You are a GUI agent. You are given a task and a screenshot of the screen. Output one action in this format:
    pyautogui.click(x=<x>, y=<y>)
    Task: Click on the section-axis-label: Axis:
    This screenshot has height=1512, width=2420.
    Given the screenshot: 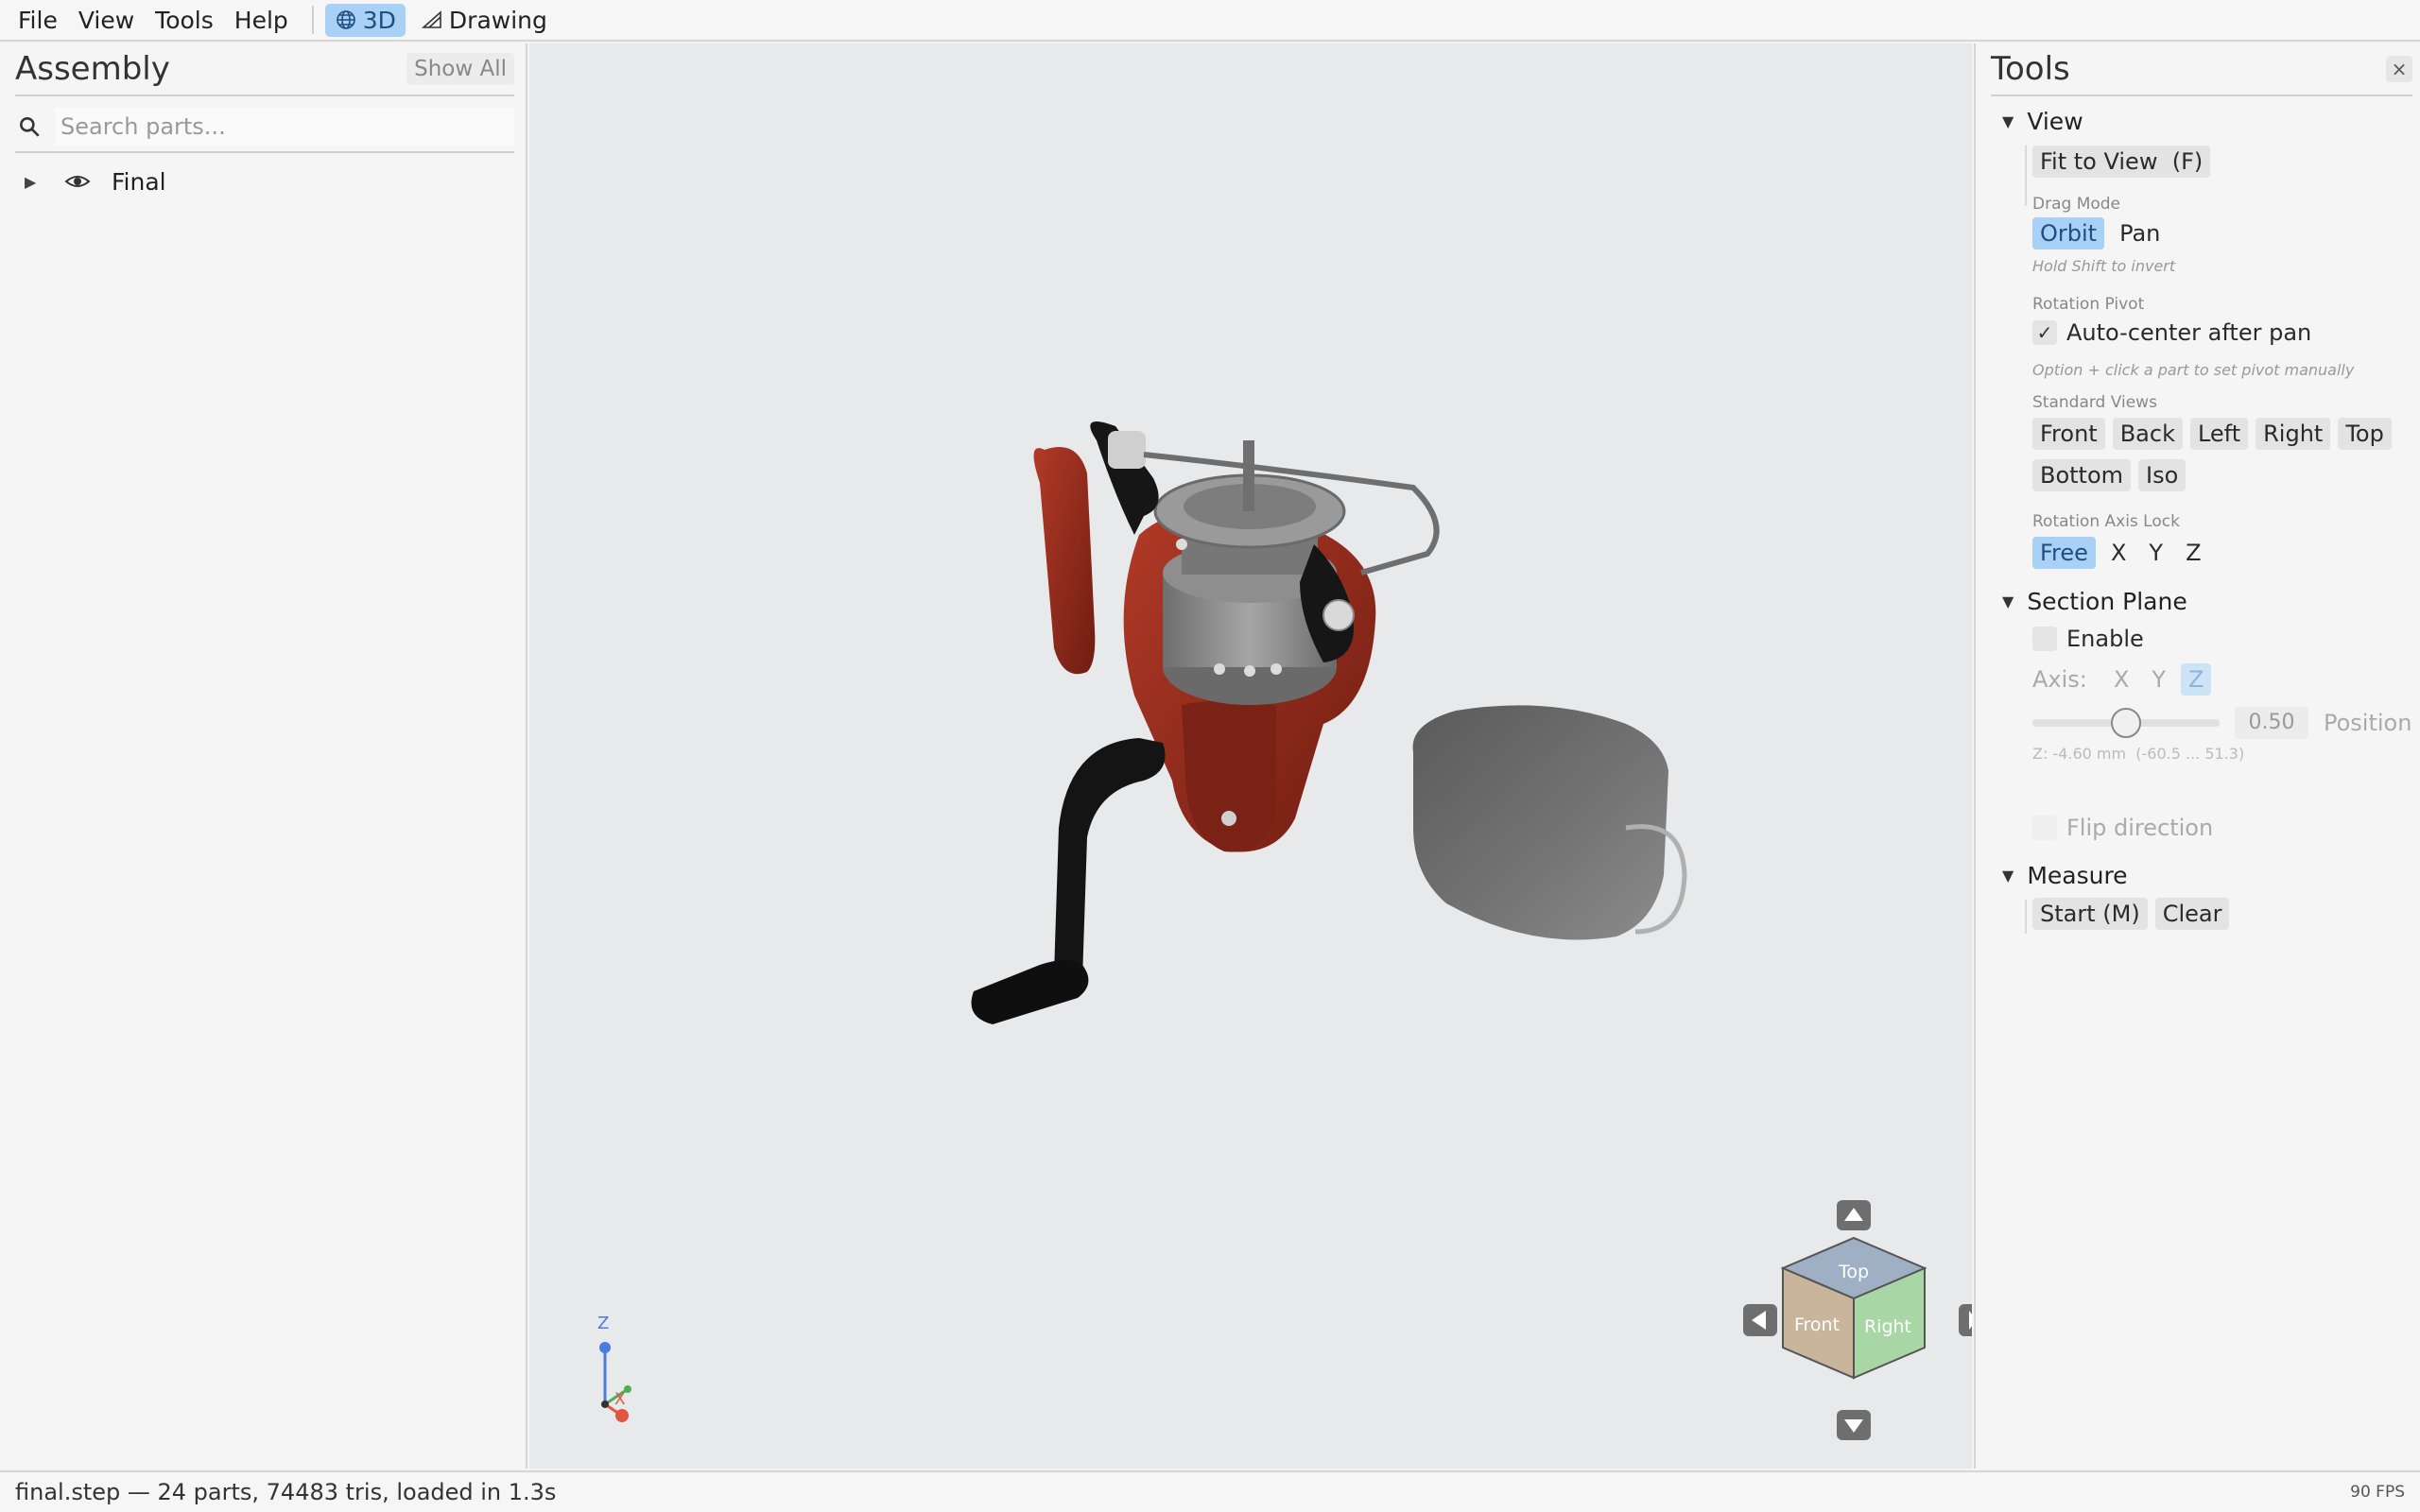 What is the action you would take?
    pyautogui.click(x=2059, y=679)
    